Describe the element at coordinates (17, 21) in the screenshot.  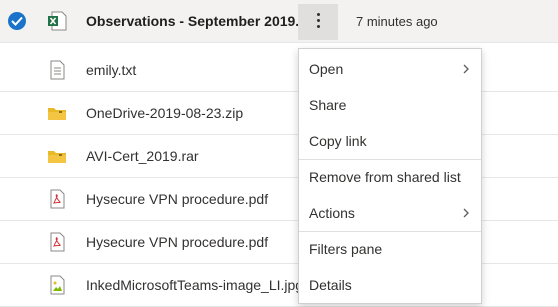
I see `checkmark-icon` at that location.